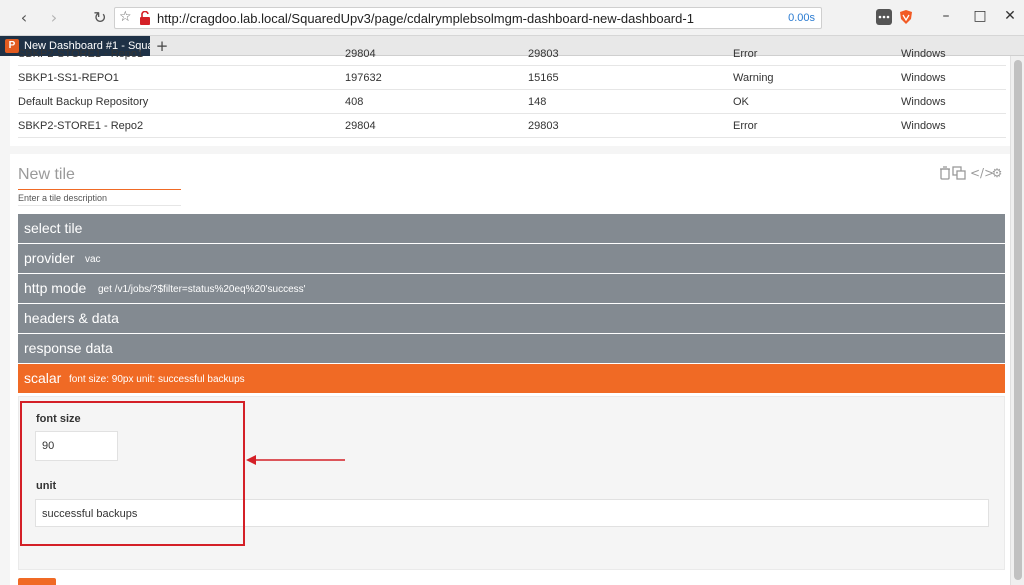 Image resolution: width=1024 pixels, height=585 pixels. What do you see at coordinates (511, 318) in the screenshot?
I see `section-headers-data: headers & data` at bounding box center [511, 318].